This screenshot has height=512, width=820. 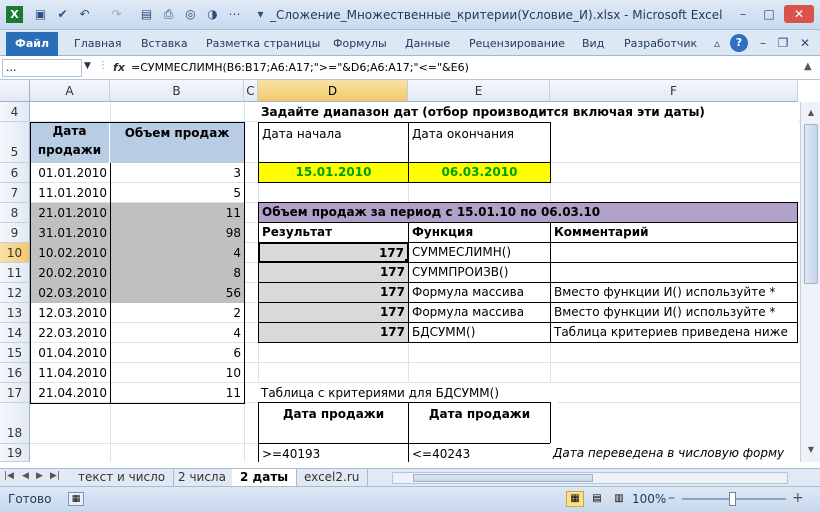 I want to click on macro-record-icon: ▦, so click(x=76, y=499).